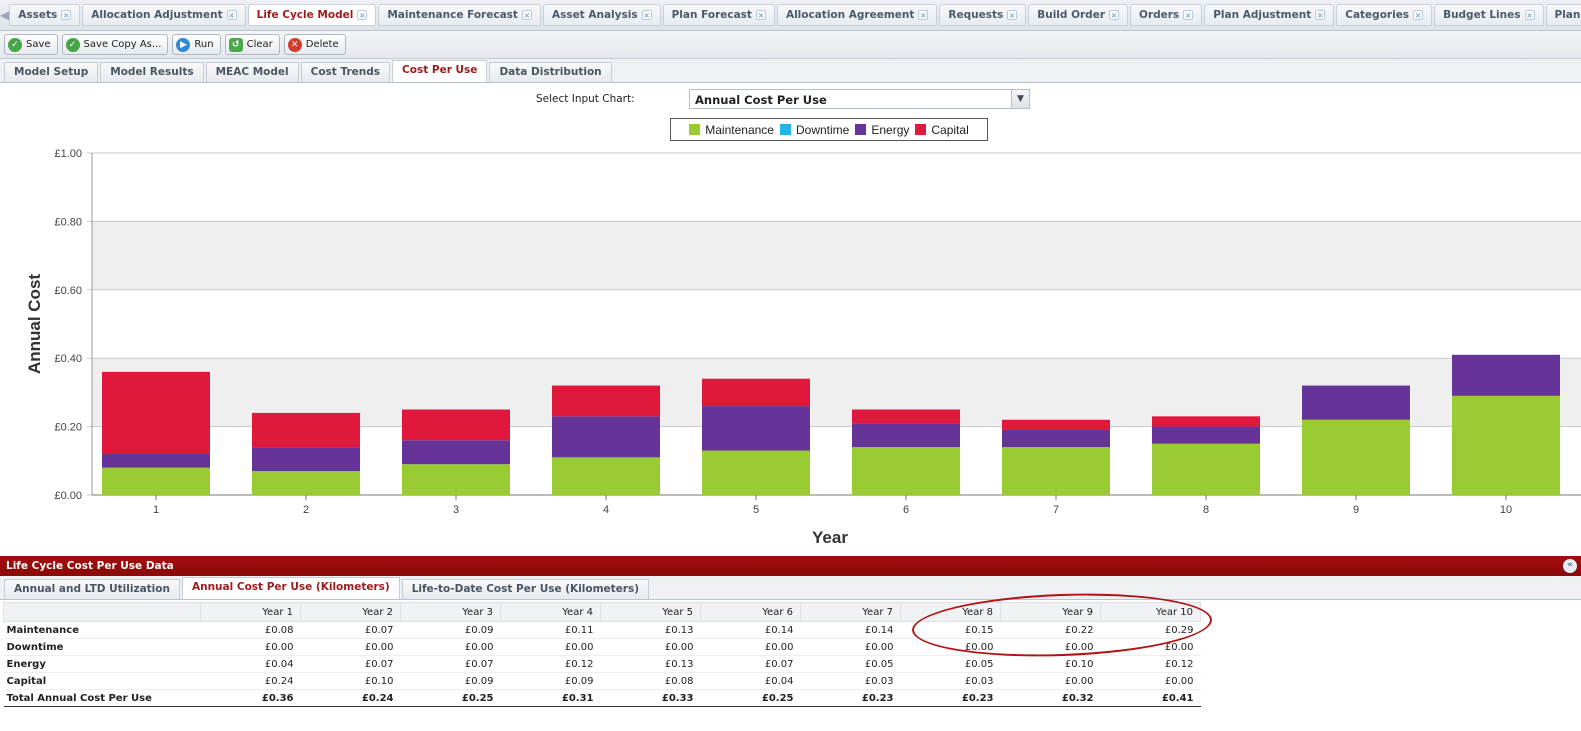  Describe the element at coordinates (861, 129) in the screenshot. I see `legend-swatch-energy` at that location.